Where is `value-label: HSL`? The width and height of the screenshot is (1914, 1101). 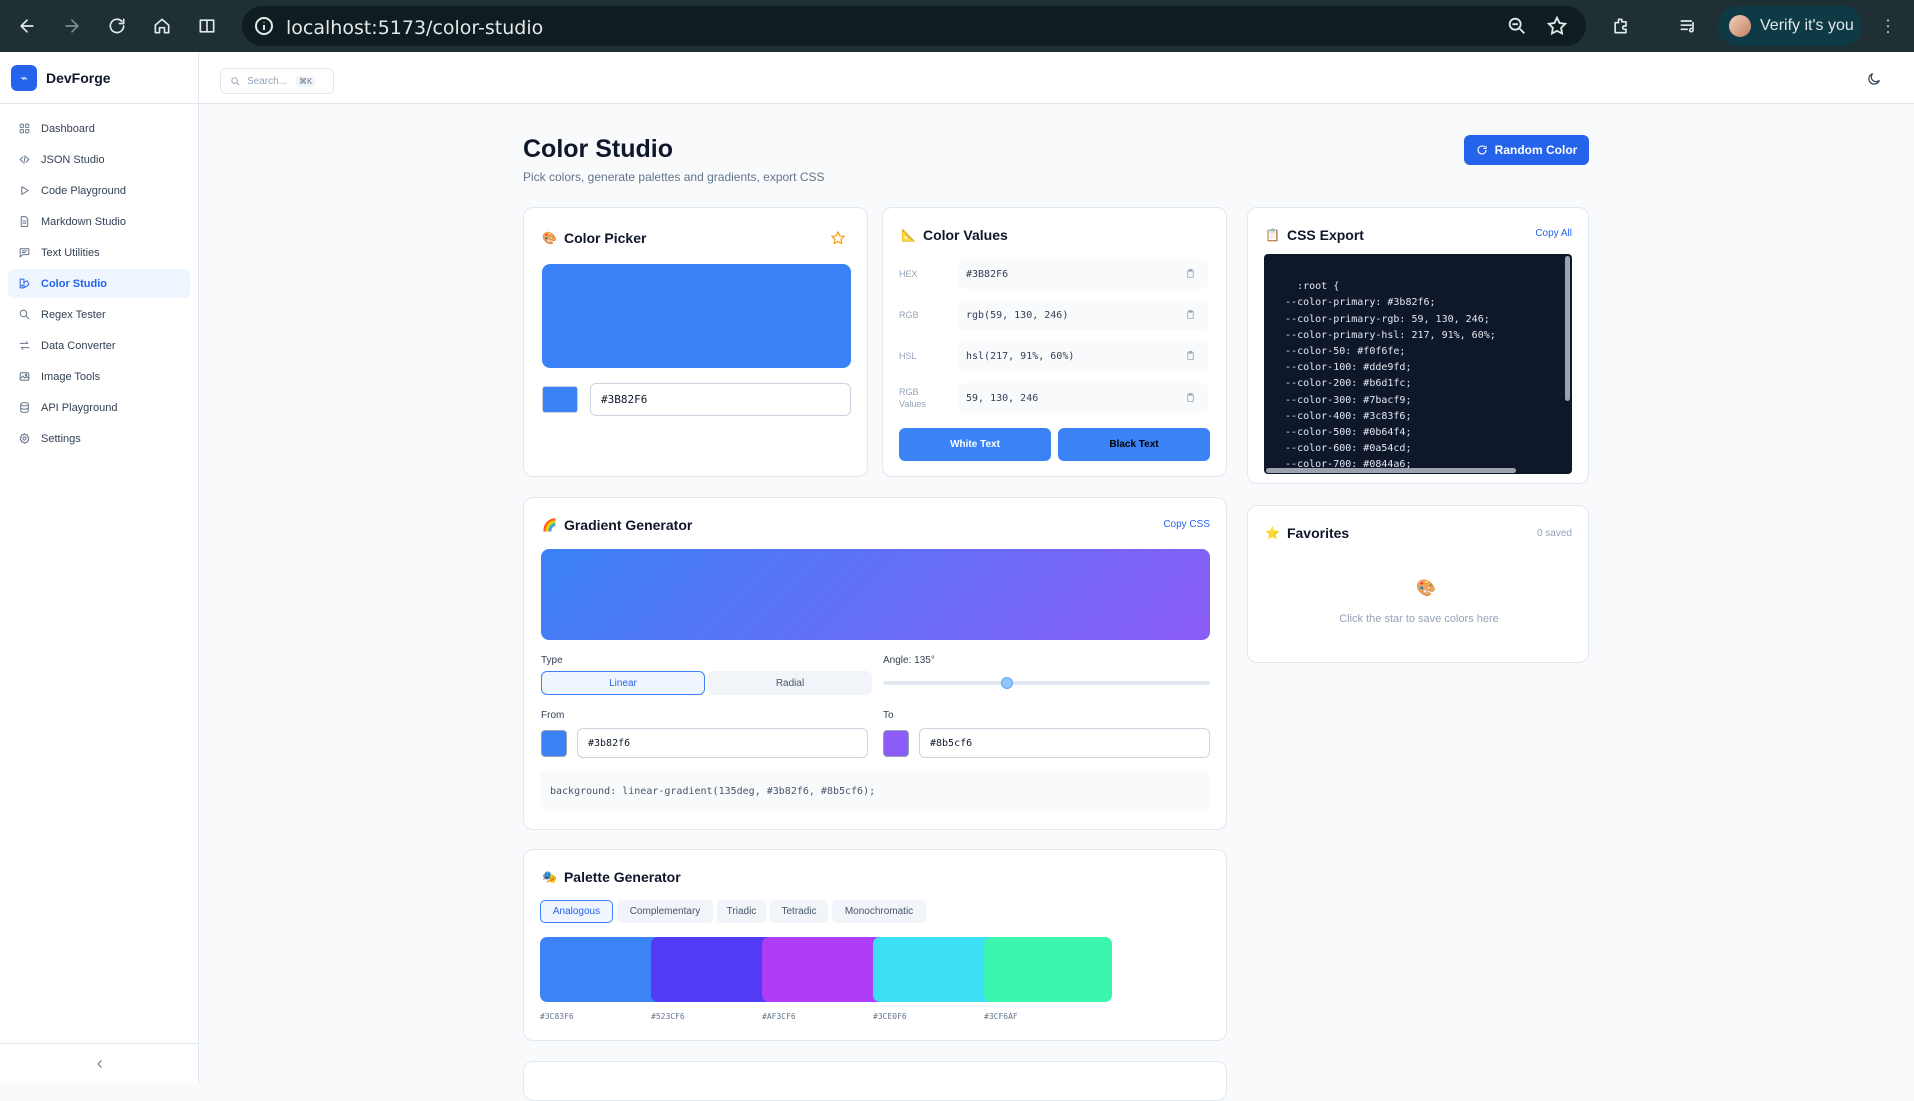 value-label: HSL is located at coordinates (908, 356).